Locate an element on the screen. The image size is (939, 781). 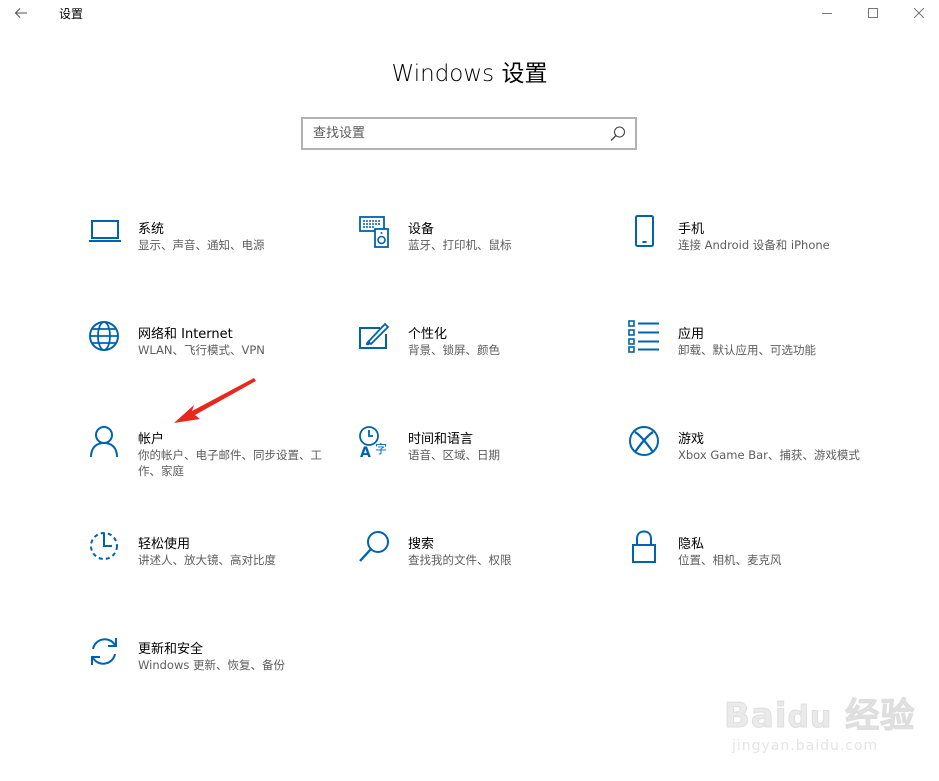
tile-description: 背景、锁屏、颜色 is located at coordinates (454, 350).